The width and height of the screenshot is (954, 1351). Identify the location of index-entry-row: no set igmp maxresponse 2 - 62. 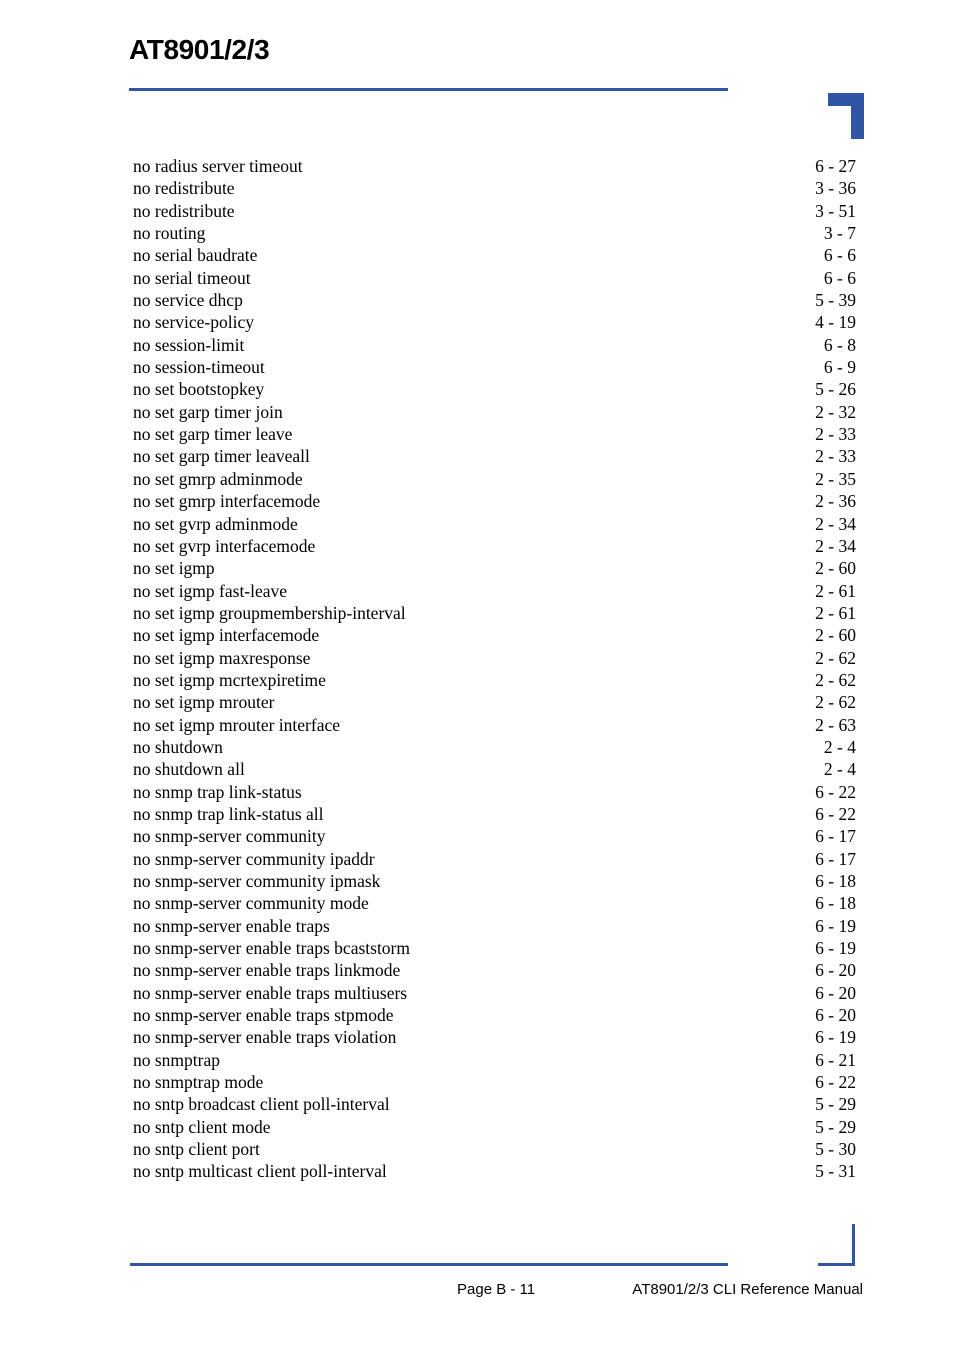
(494, 658).